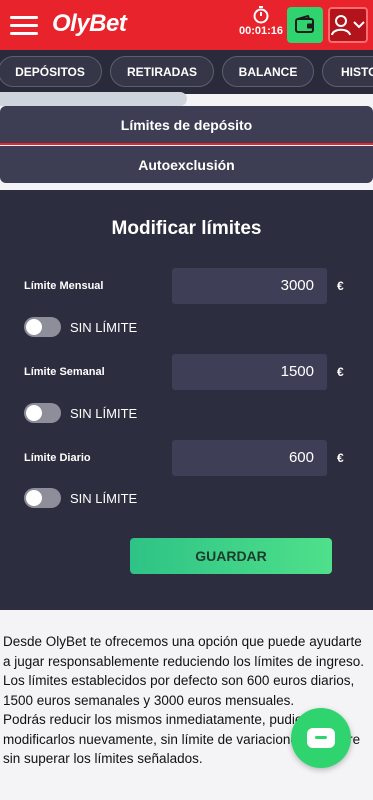  What do you see at coordinates (340, 372) in the screenshot?
I see `weekly-currency: €` at bounding box center [340, 372].